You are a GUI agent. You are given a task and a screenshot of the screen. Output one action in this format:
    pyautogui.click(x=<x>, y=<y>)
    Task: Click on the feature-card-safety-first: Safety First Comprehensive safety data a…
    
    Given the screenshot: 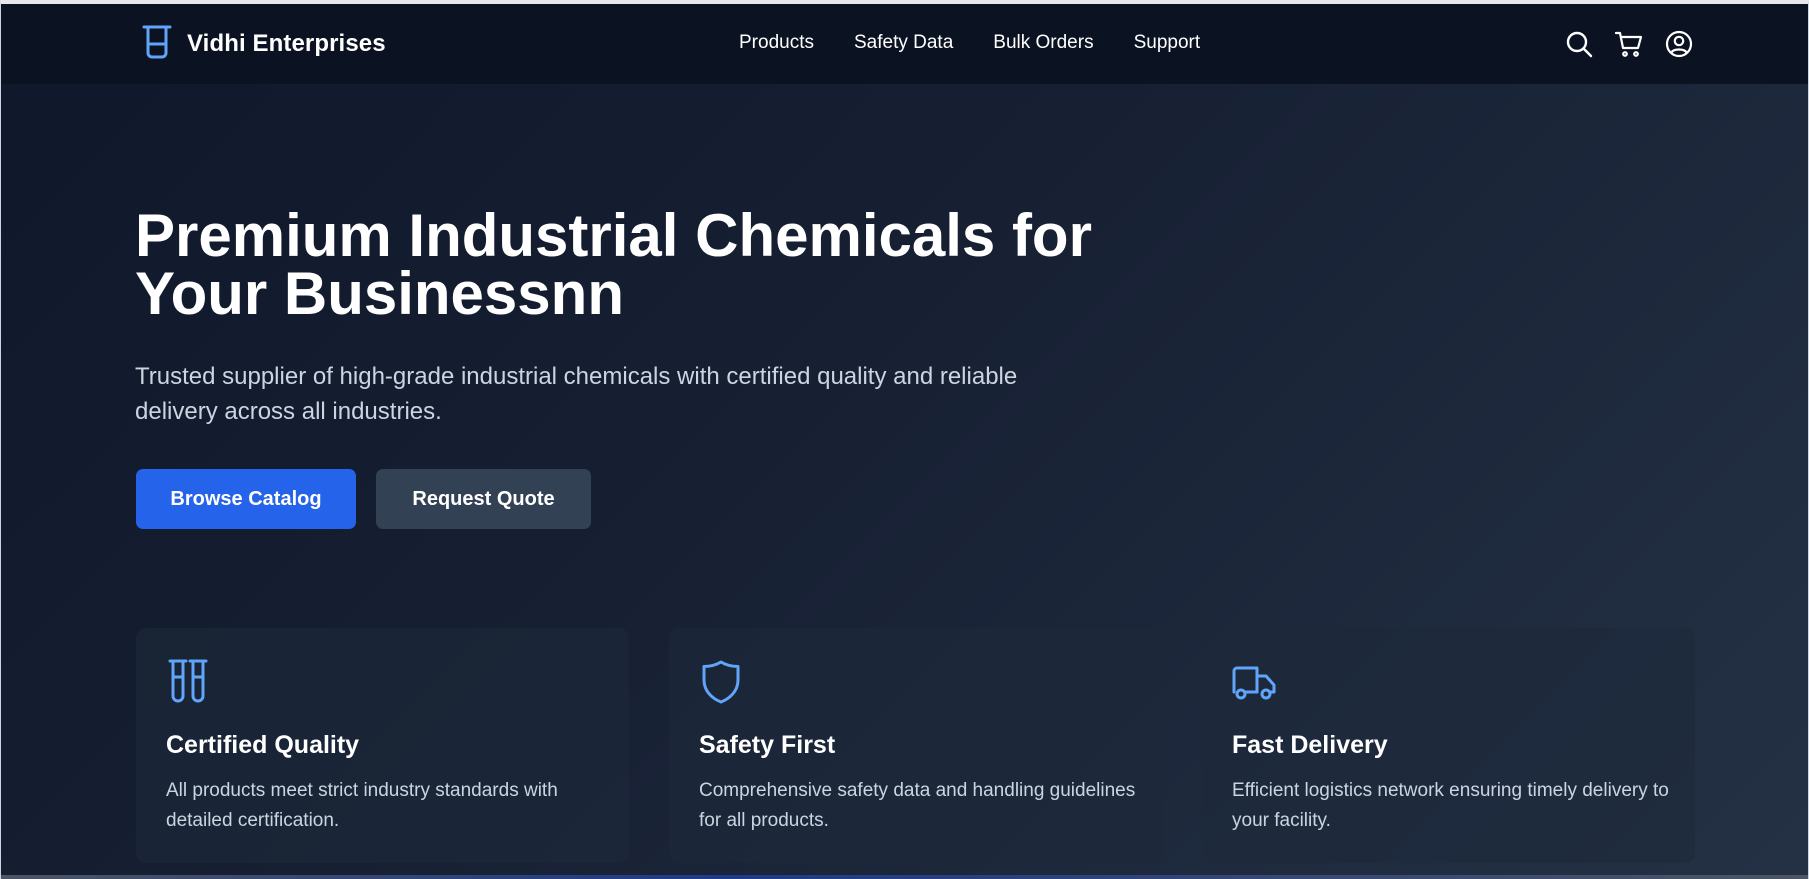 What is the action you would take?
    pyautogui.click(x=915, y=745)
    